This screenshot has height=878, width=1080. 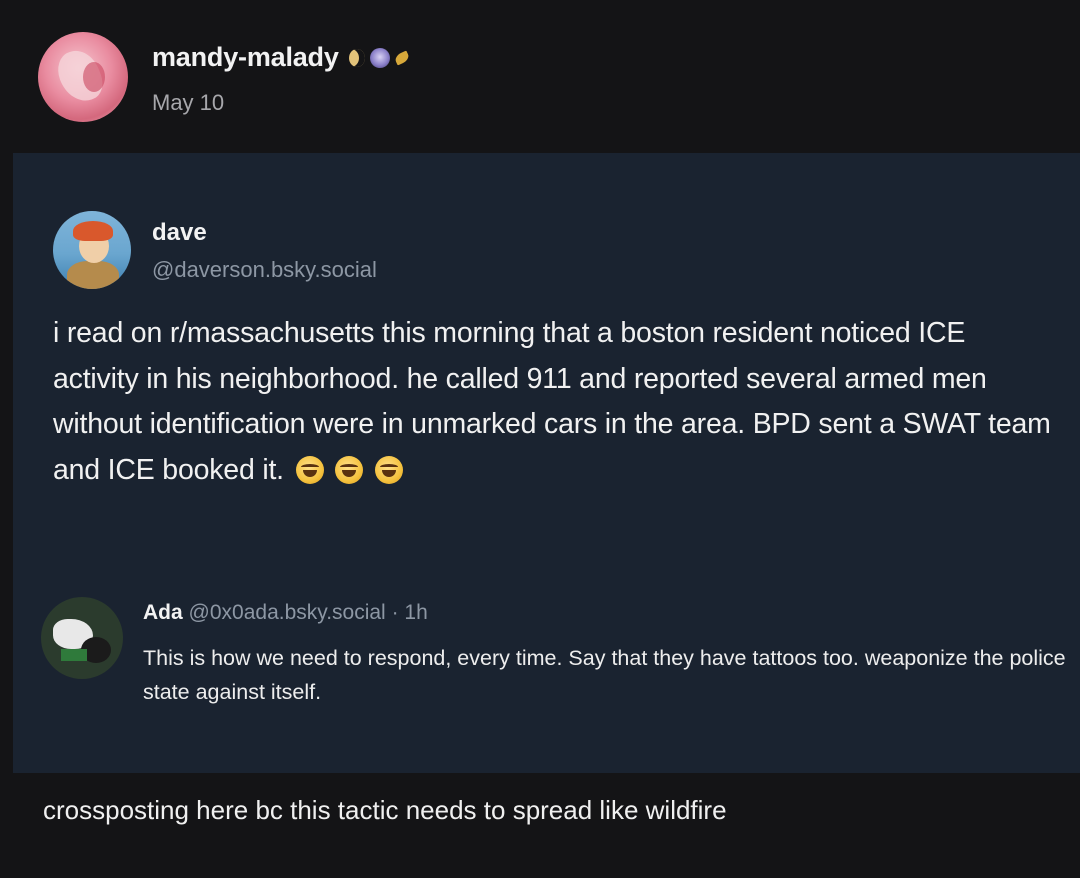 I want to click on reply-meta: Ada @0x0ada.bsky.social · 1h, so click(x=285, y=613).